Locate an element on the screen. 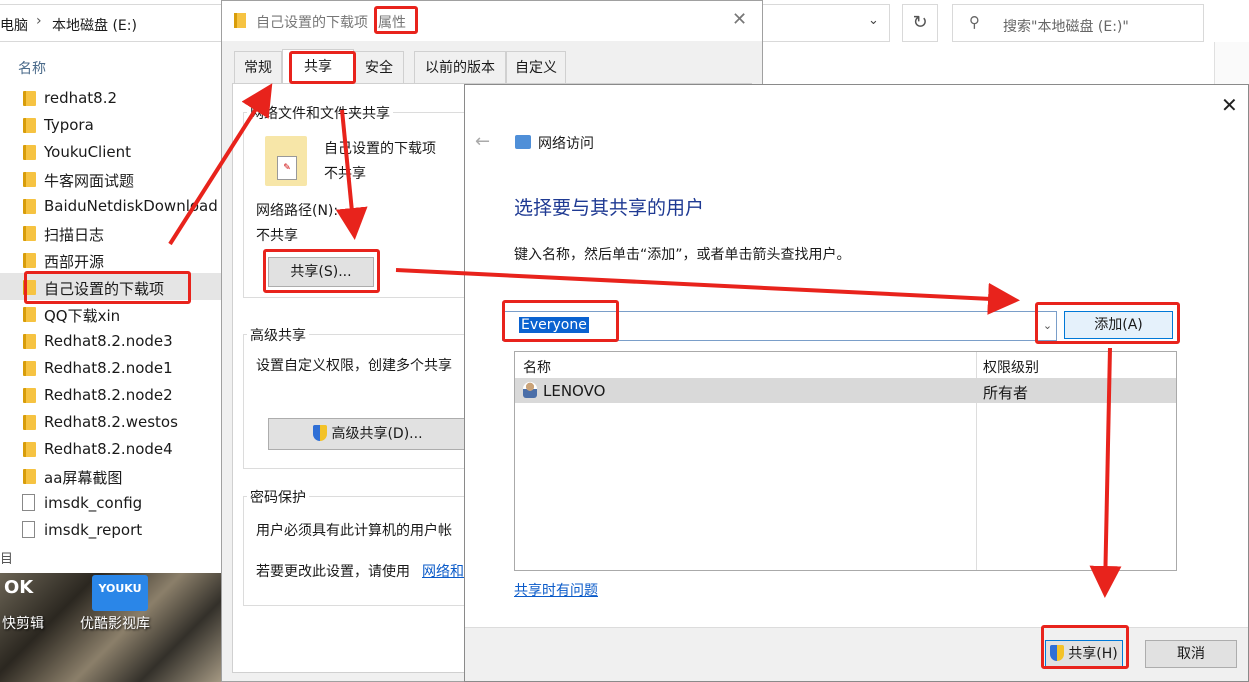 This screenshot has height=682, width=1249. desktop-background: OK YOUKU 快剪辑 优酷影视库 is located at coordinates (111, 627).